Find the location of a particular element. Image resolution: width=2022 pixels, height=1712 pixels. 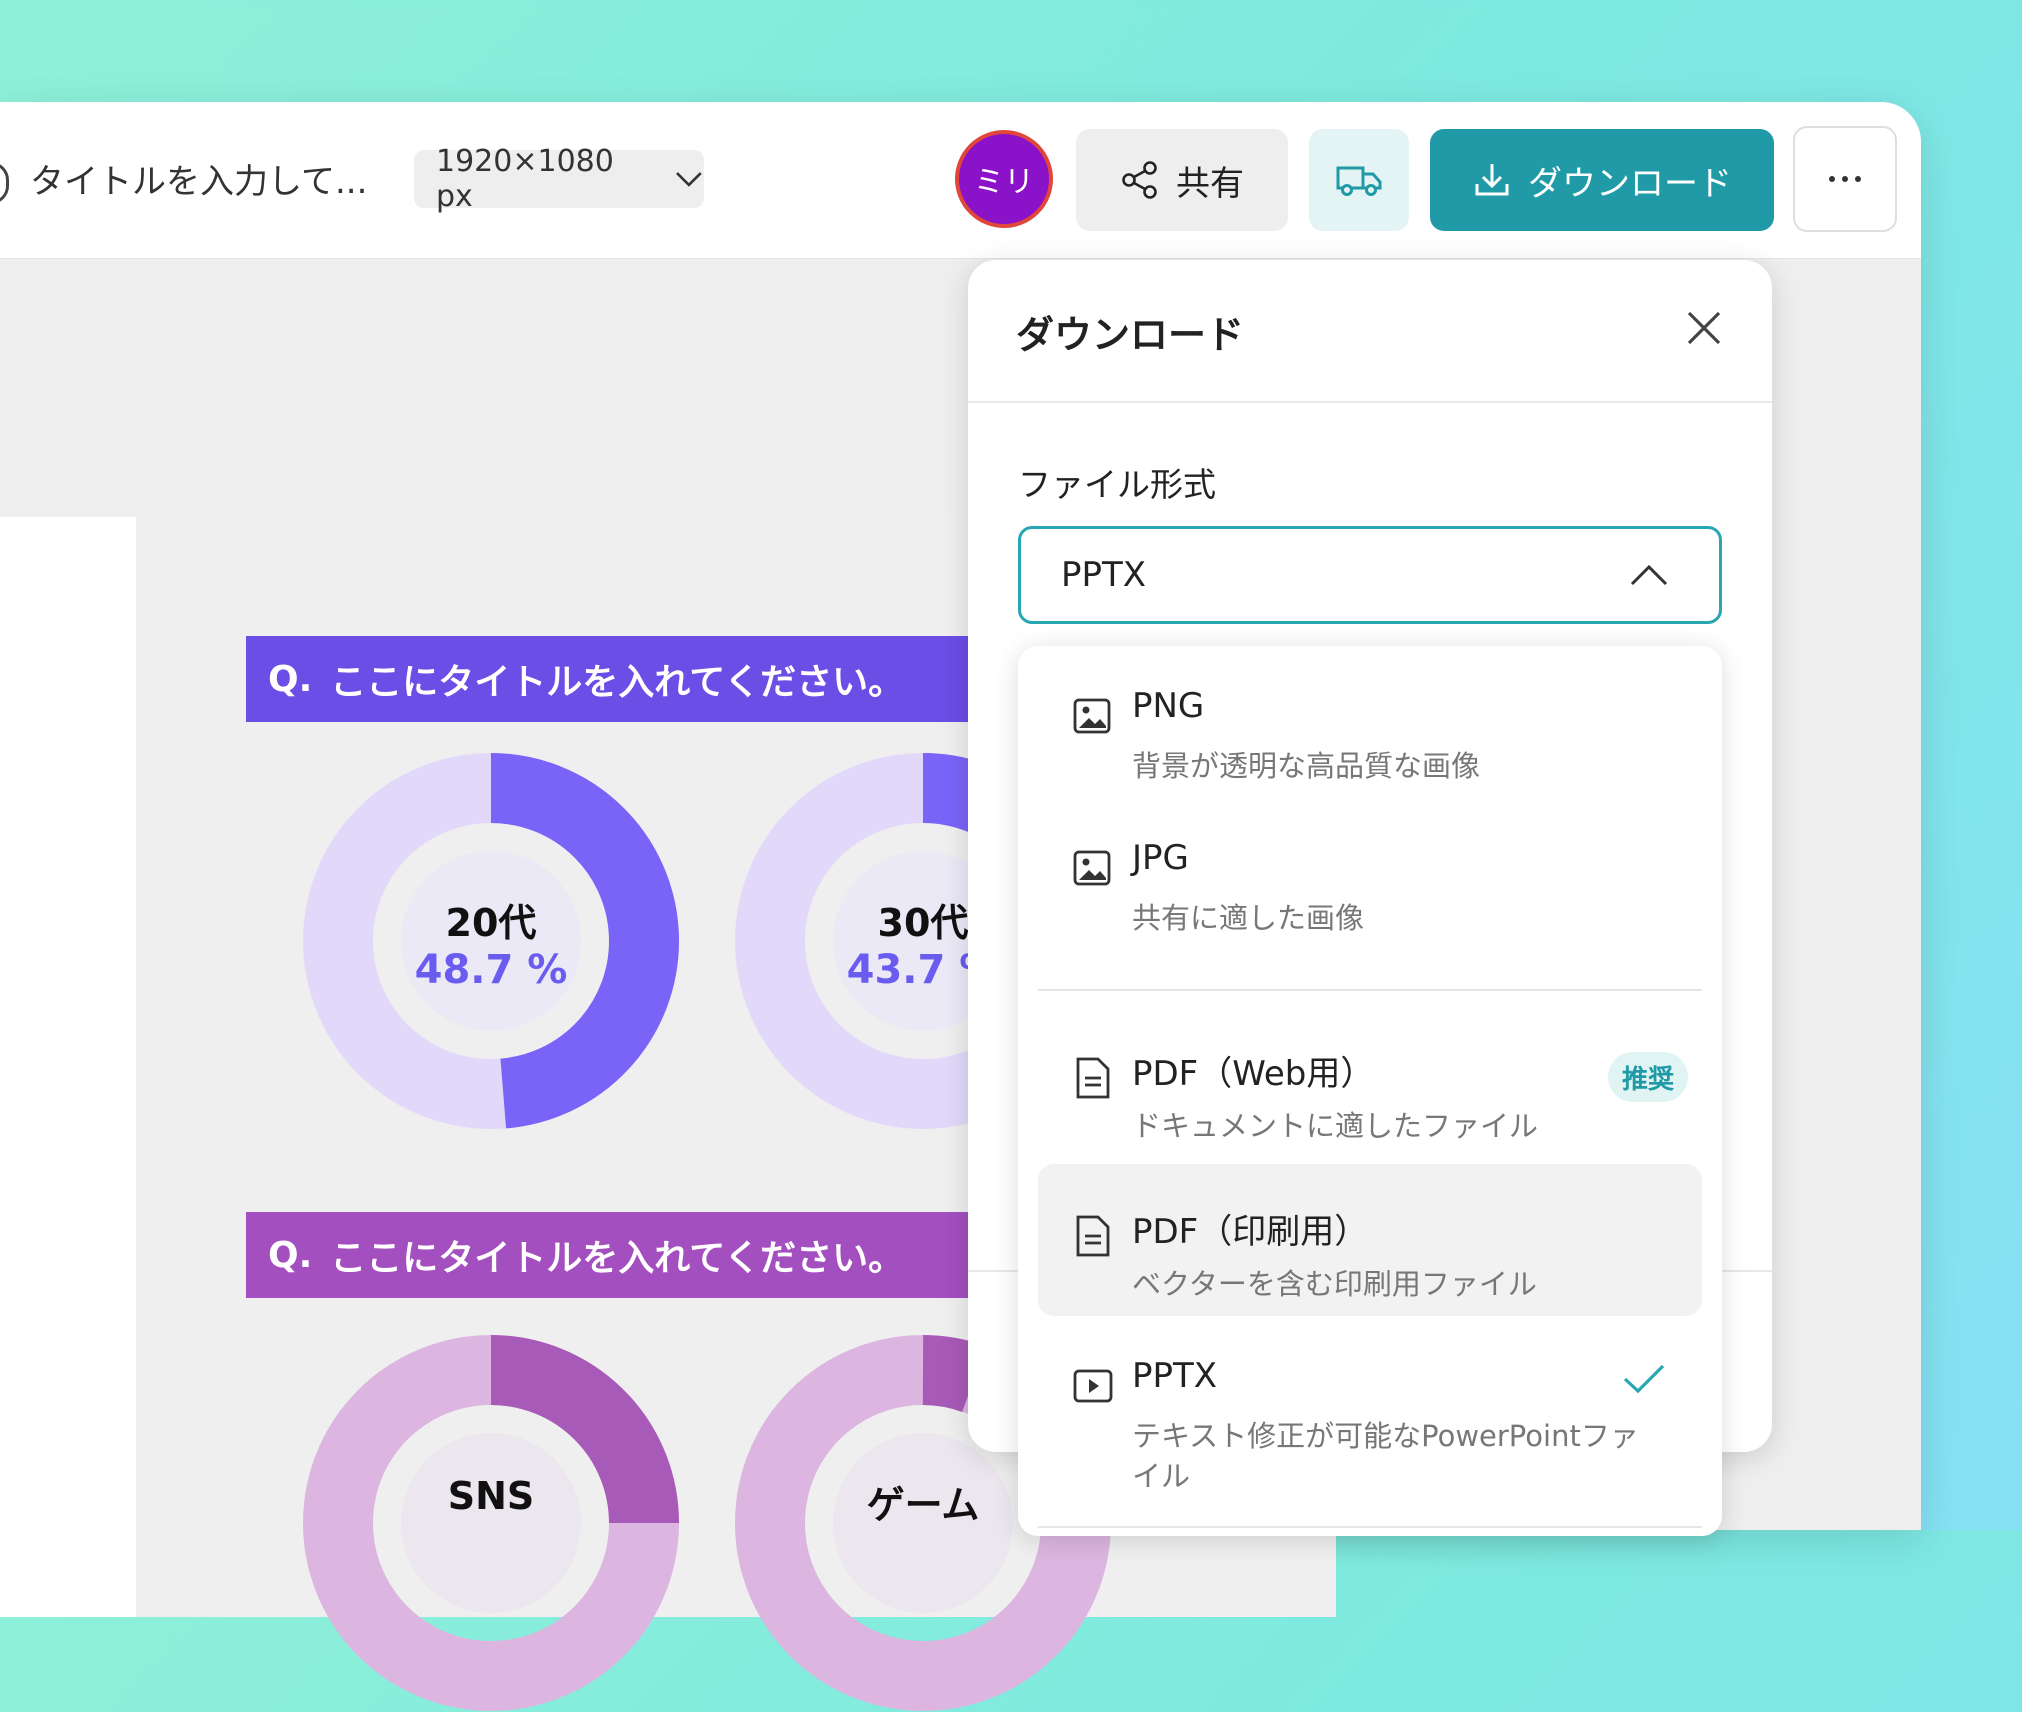

format-name: PPTX is located at coordinates (1175, 1376).